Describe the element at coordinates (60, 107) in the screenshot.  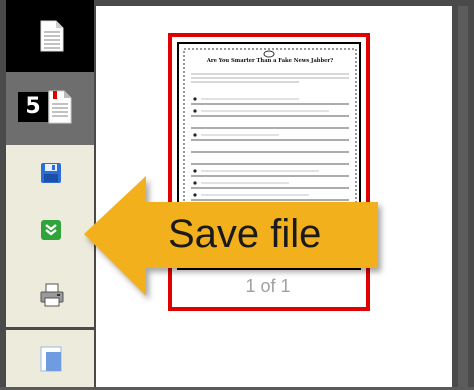
I see `pages-icon` at that location.